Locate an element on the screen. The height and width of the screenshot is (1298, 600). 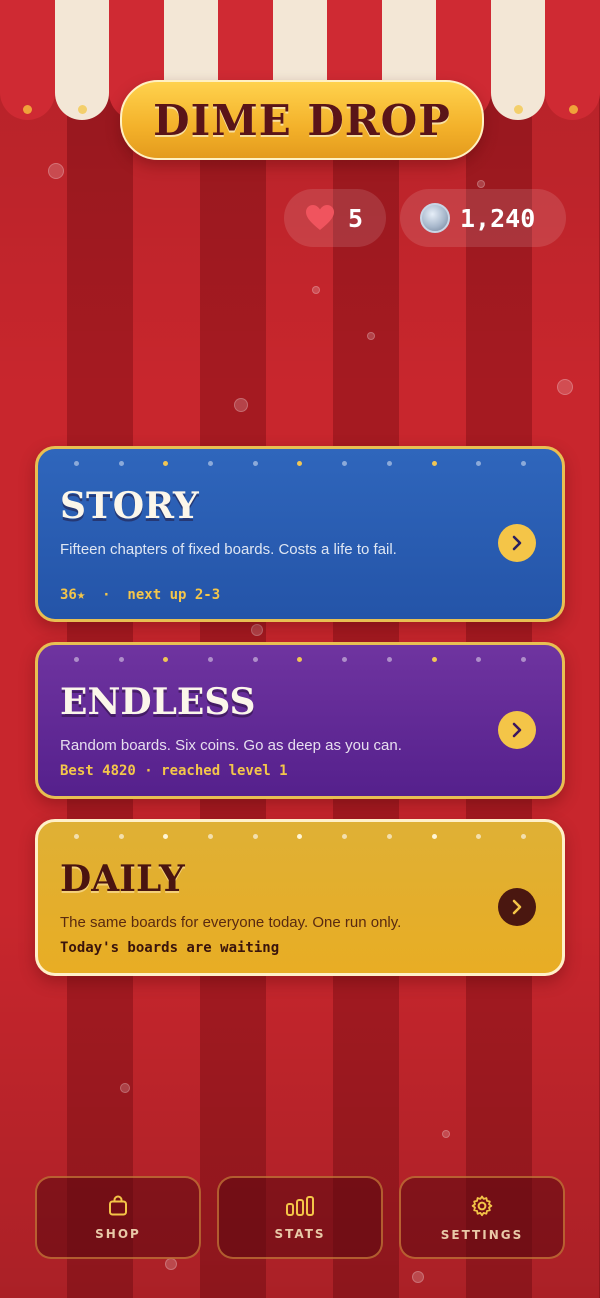
mode-title: STORY is located at coordinates (129, 506).